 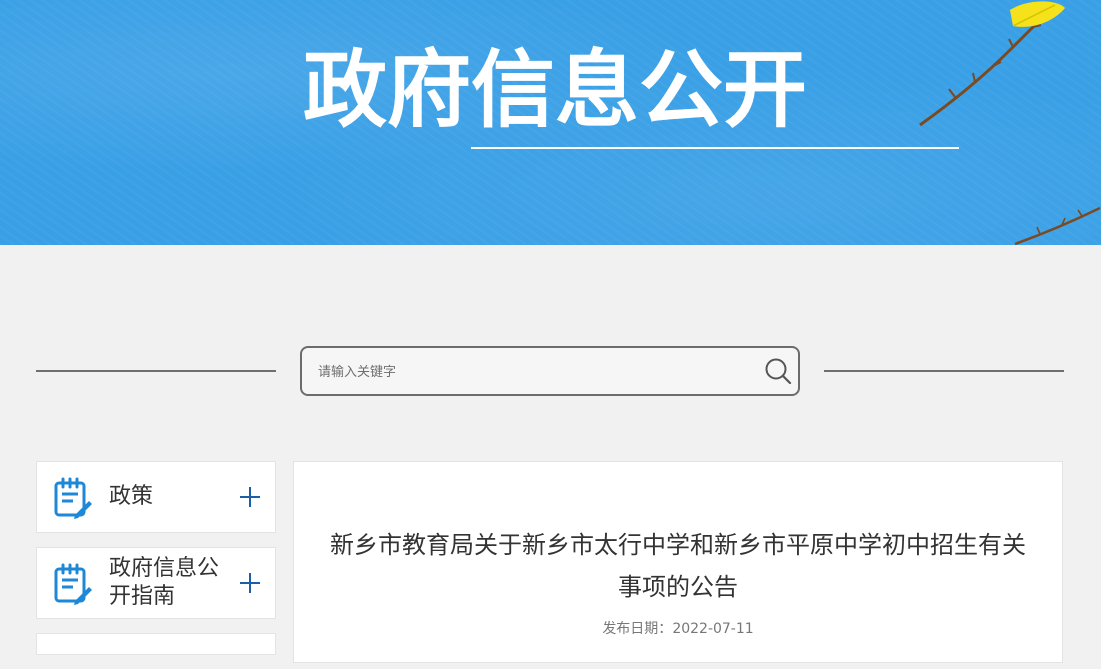 What do you see at coordinates (713, 629) in the screenshot?
I see `publish-date-value: 2022-07-11` at bounding box center [713, 629].